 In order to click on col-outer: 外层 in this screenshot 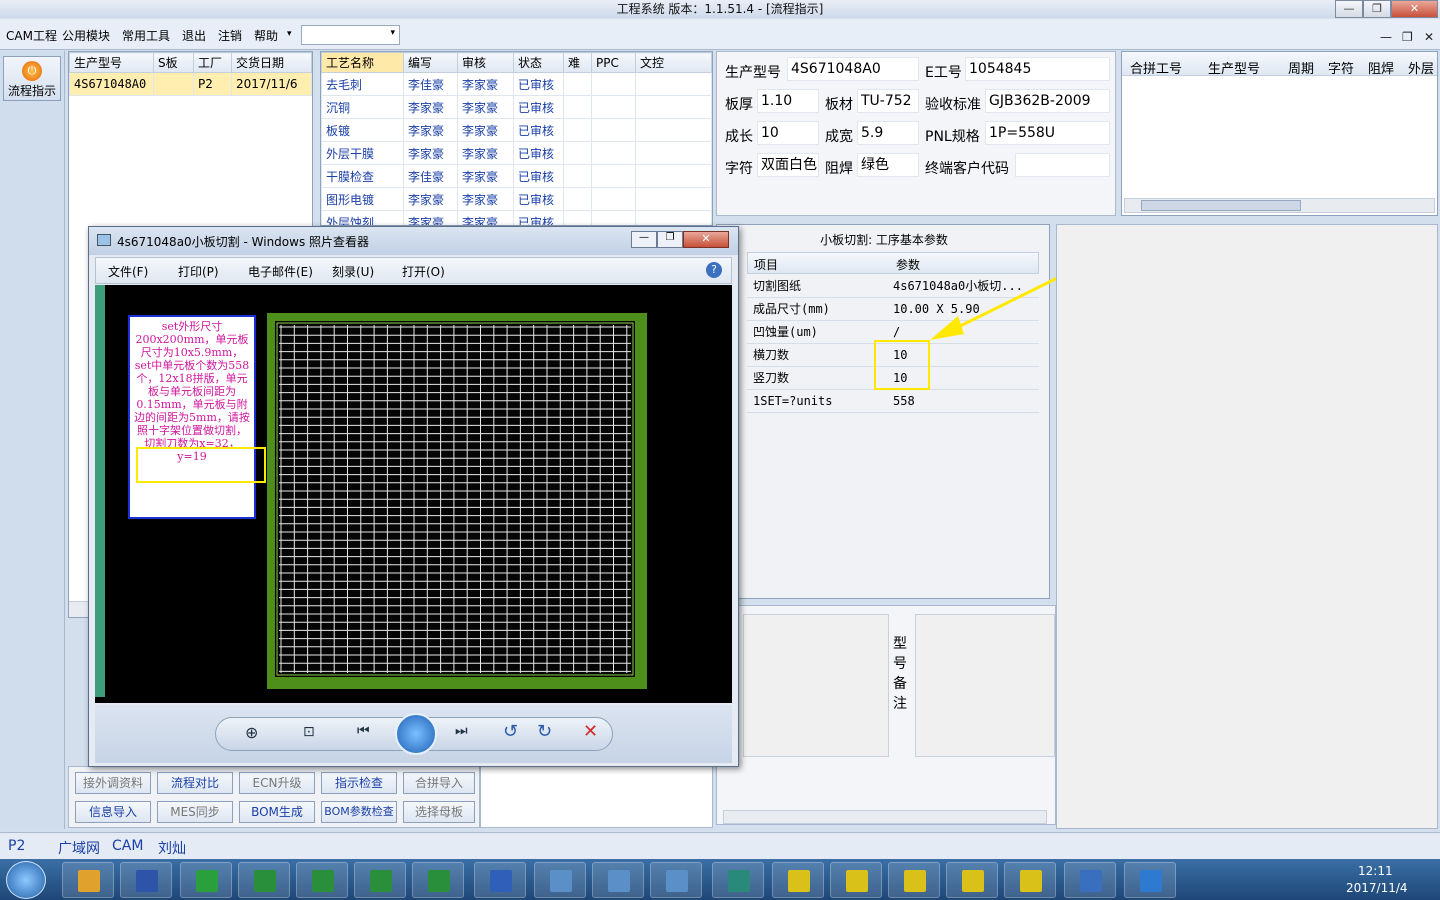, I will do `click(1421, 67)`.